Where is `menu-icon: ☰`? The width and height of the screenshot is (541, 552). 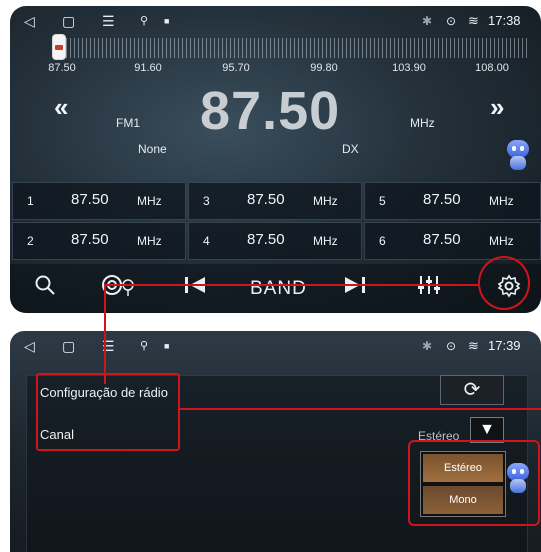 menu-icon: ☰ is located at coordinates (108, 21).